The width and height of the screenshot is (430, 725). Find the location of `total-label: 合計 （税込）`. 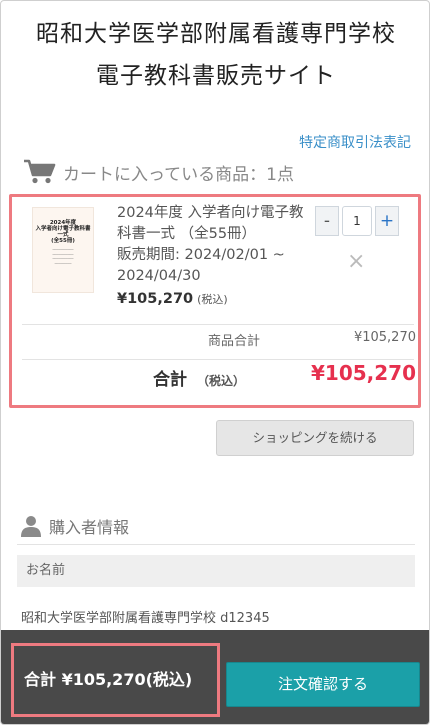

total-label: 合計 （税込） is located at coordinates (199, 377).